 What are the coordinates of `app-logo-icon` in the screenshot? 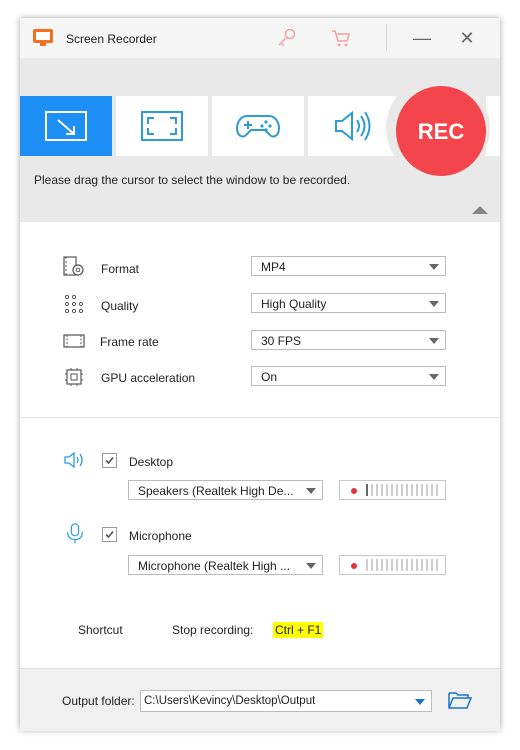 It's located at (43, 37).